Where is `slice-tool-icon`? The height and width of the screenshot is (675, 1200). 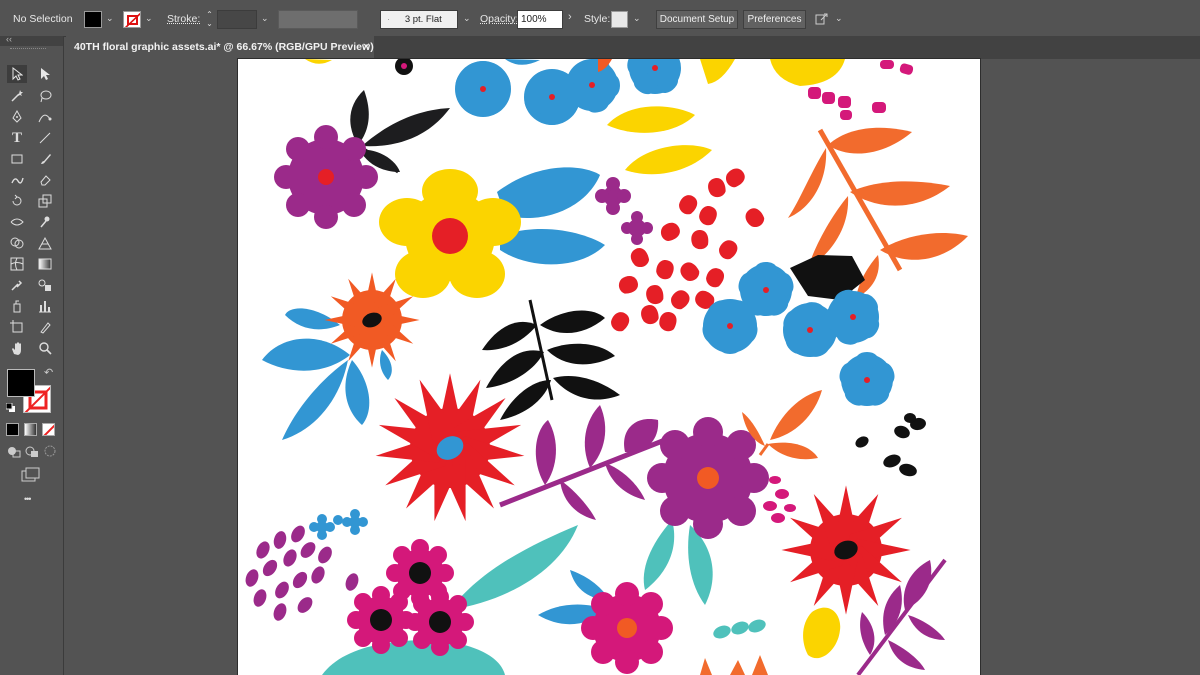
slice-tool-icon is located at coordinates (45, 327).